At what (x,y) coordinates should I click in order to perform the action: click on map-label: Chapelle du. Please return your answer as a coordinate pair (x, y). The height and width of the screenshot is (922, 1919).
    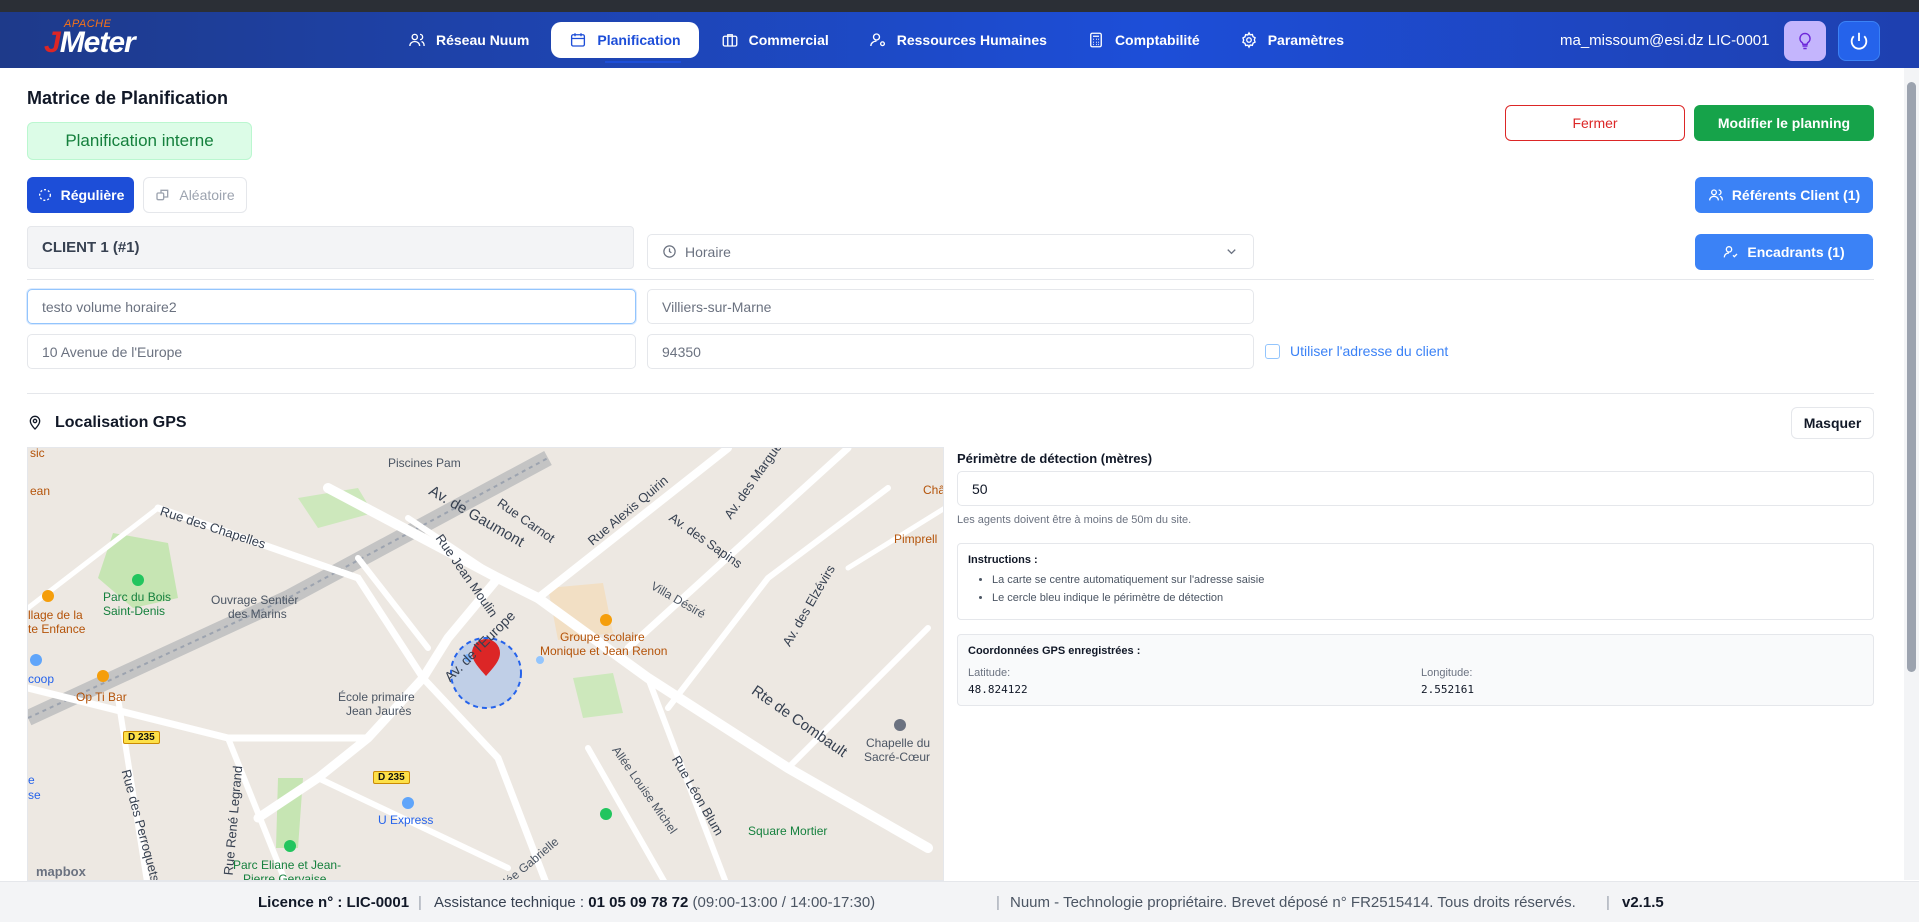
    Looking at the image, I should click on (898, 743).